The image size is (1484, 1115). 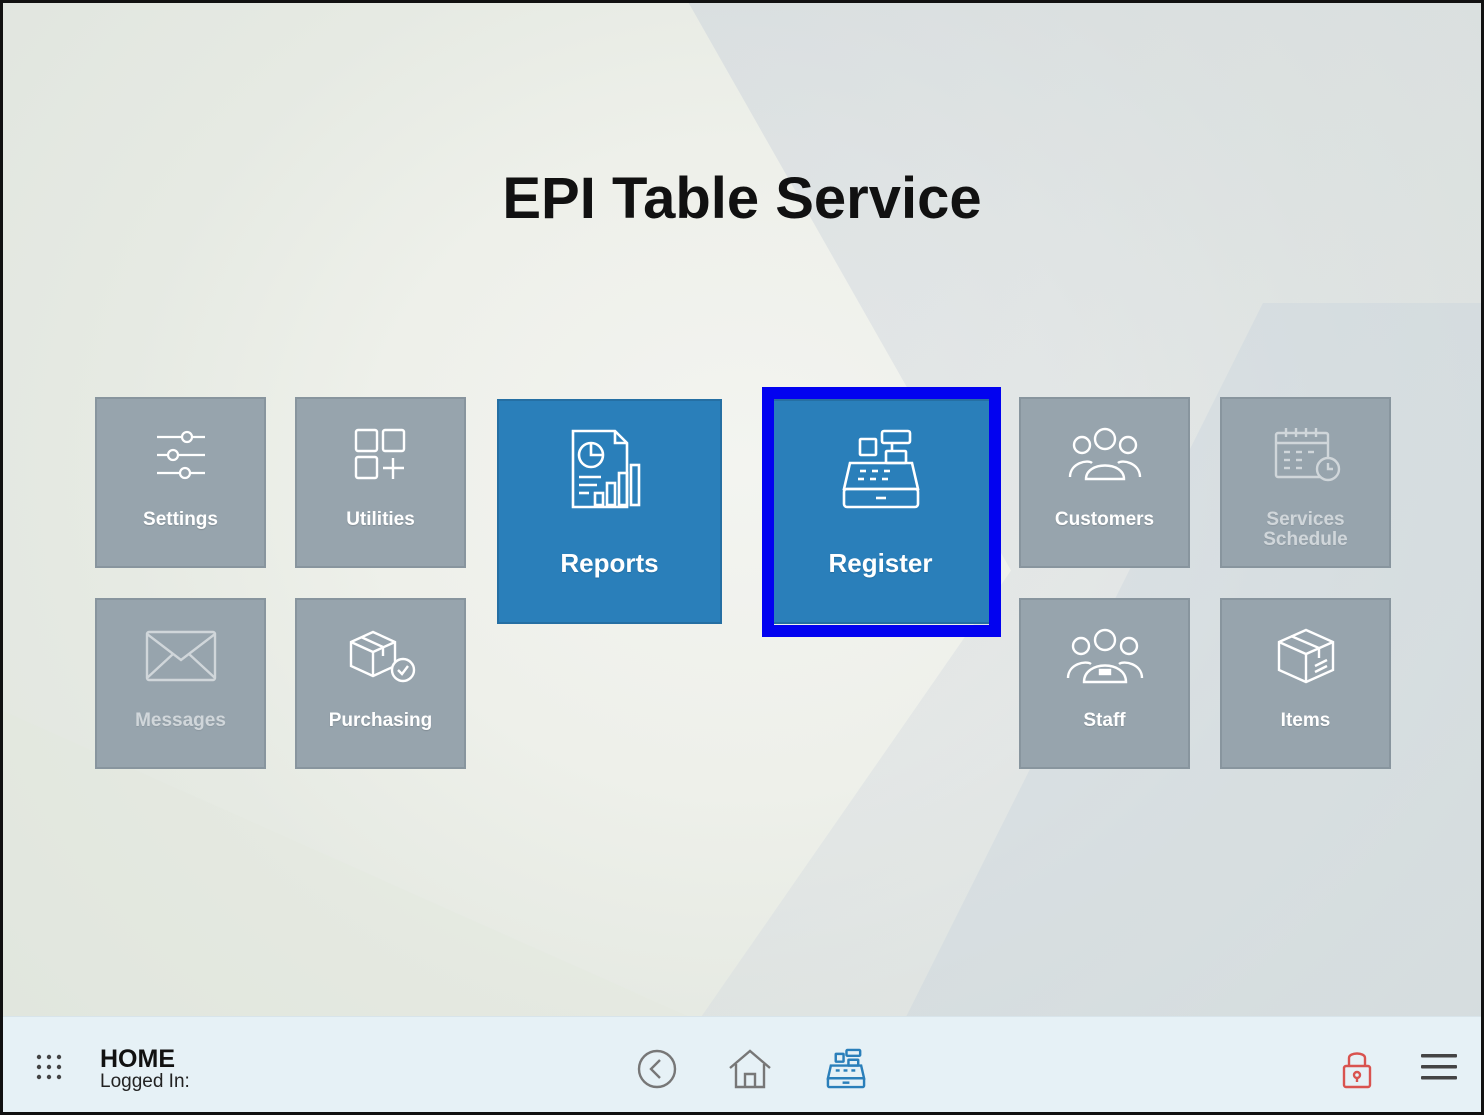 I want to click on tile-utilities: Utilities, so click(x=380, y=482).